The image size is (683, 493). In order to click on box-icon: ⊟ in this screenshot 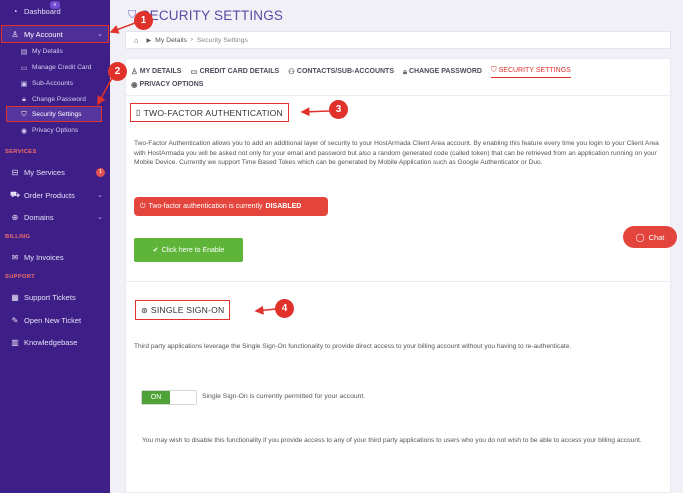, I will do `click(15, 172)`.